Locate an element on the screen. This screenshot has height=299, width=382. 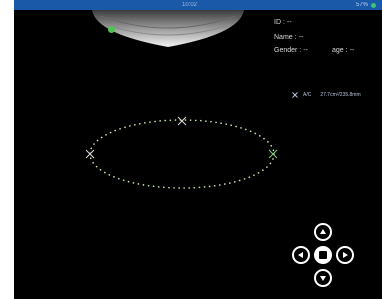
status-bar: 10:02 57% is located at coordinates (198, 5).